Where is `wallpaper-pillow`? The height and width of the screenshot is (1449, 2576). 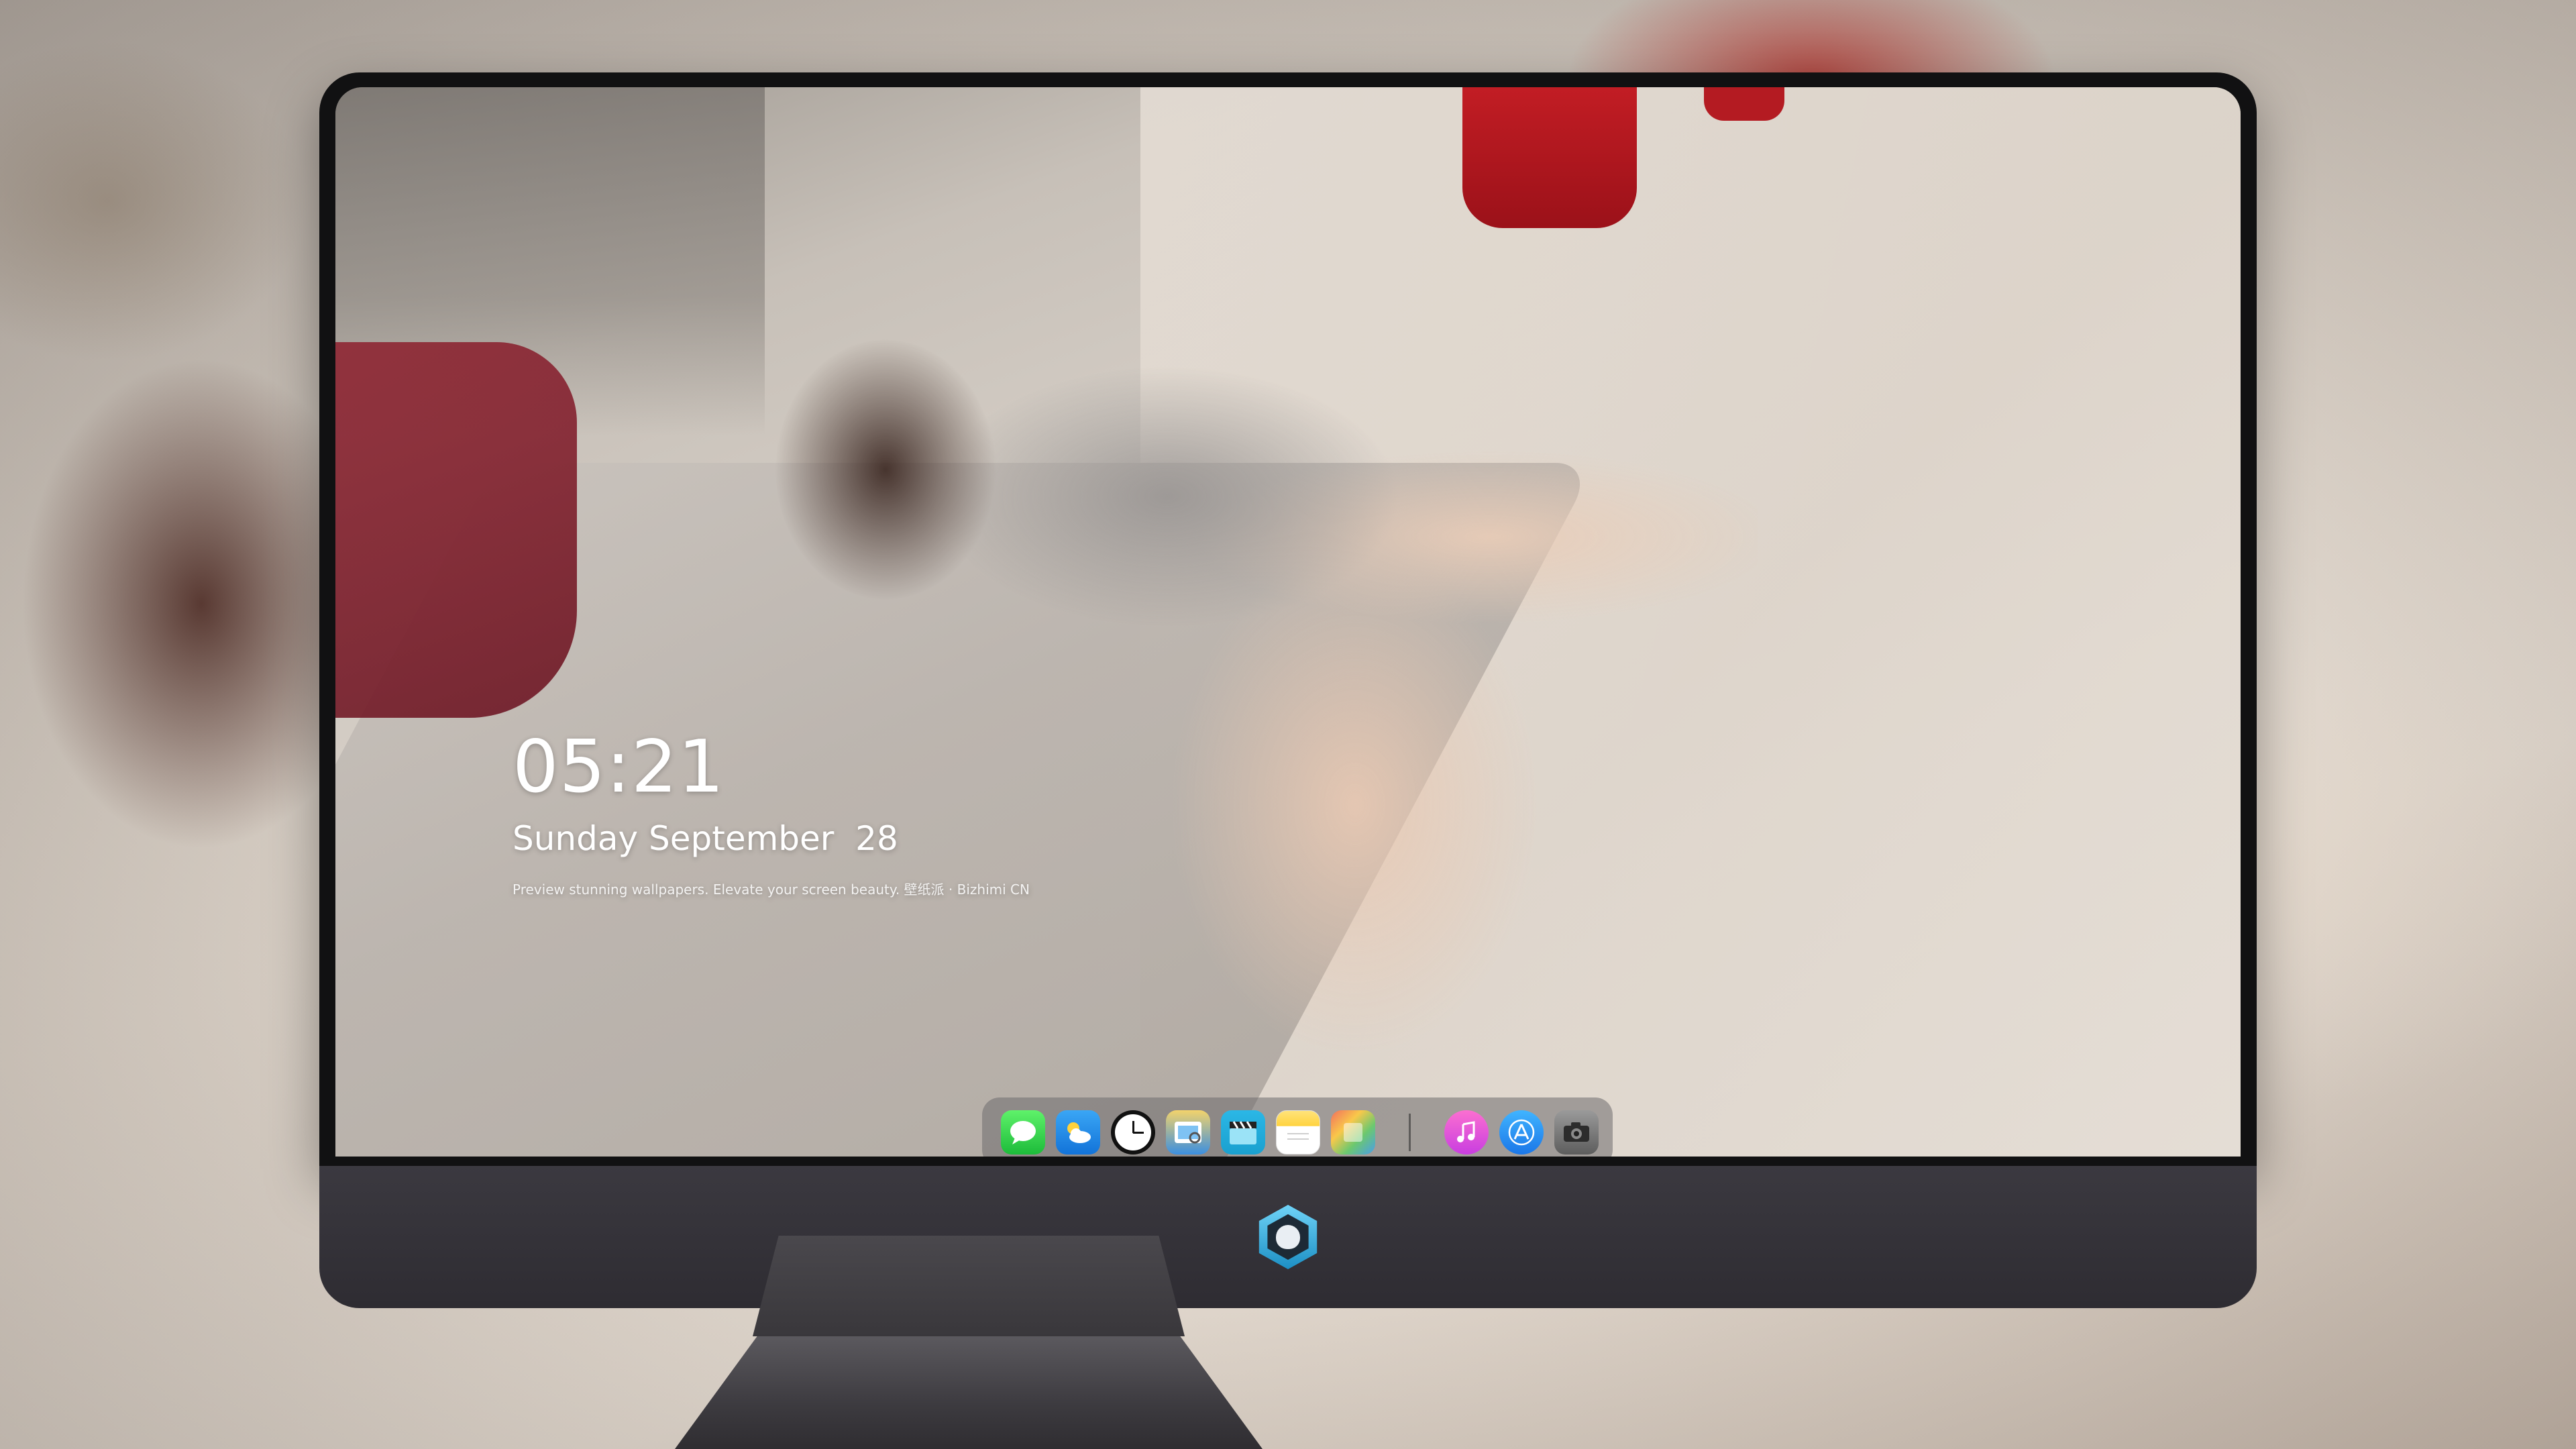 wallpaper-pillow is located at coordinates (456, 530).